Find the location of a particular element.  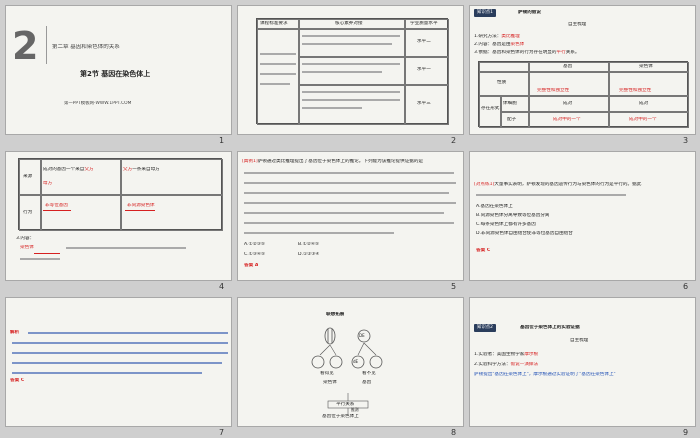

slide-thumbnail-2: 课程标准要求 核心素养对接 学业质量水平 水平二 水平一 水平三 is located at coordinates (350, 70).